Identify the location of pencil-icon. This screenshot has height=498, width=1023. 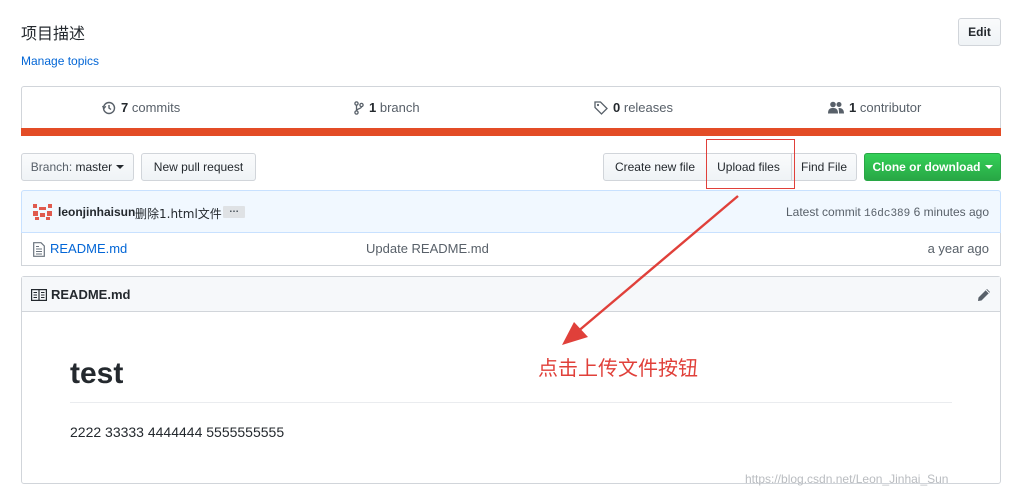
(984, 295).